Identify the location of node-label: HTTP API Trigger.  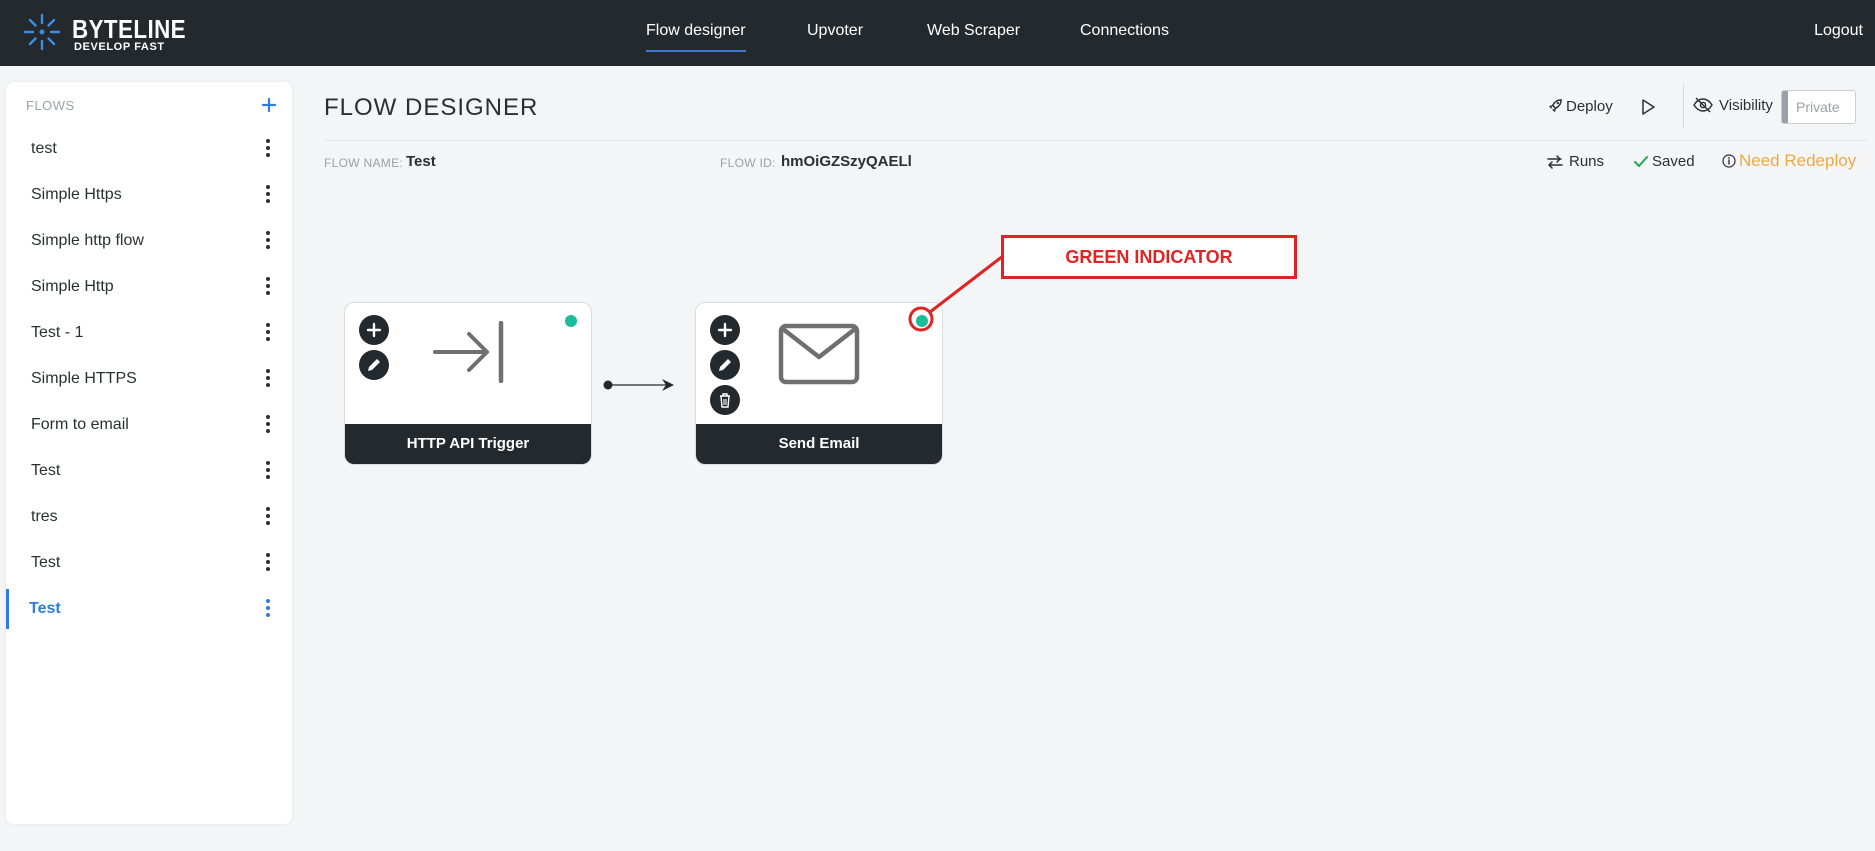
(468, 444).